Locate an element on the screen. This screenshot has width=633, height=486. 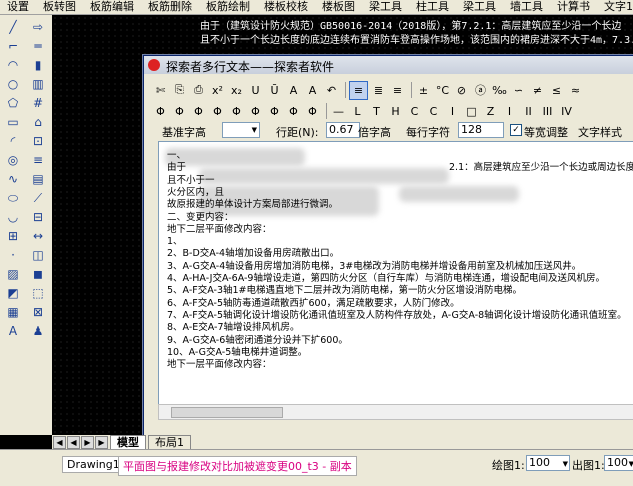
slab-icon: ▤ is located at coordinates (38, 179).